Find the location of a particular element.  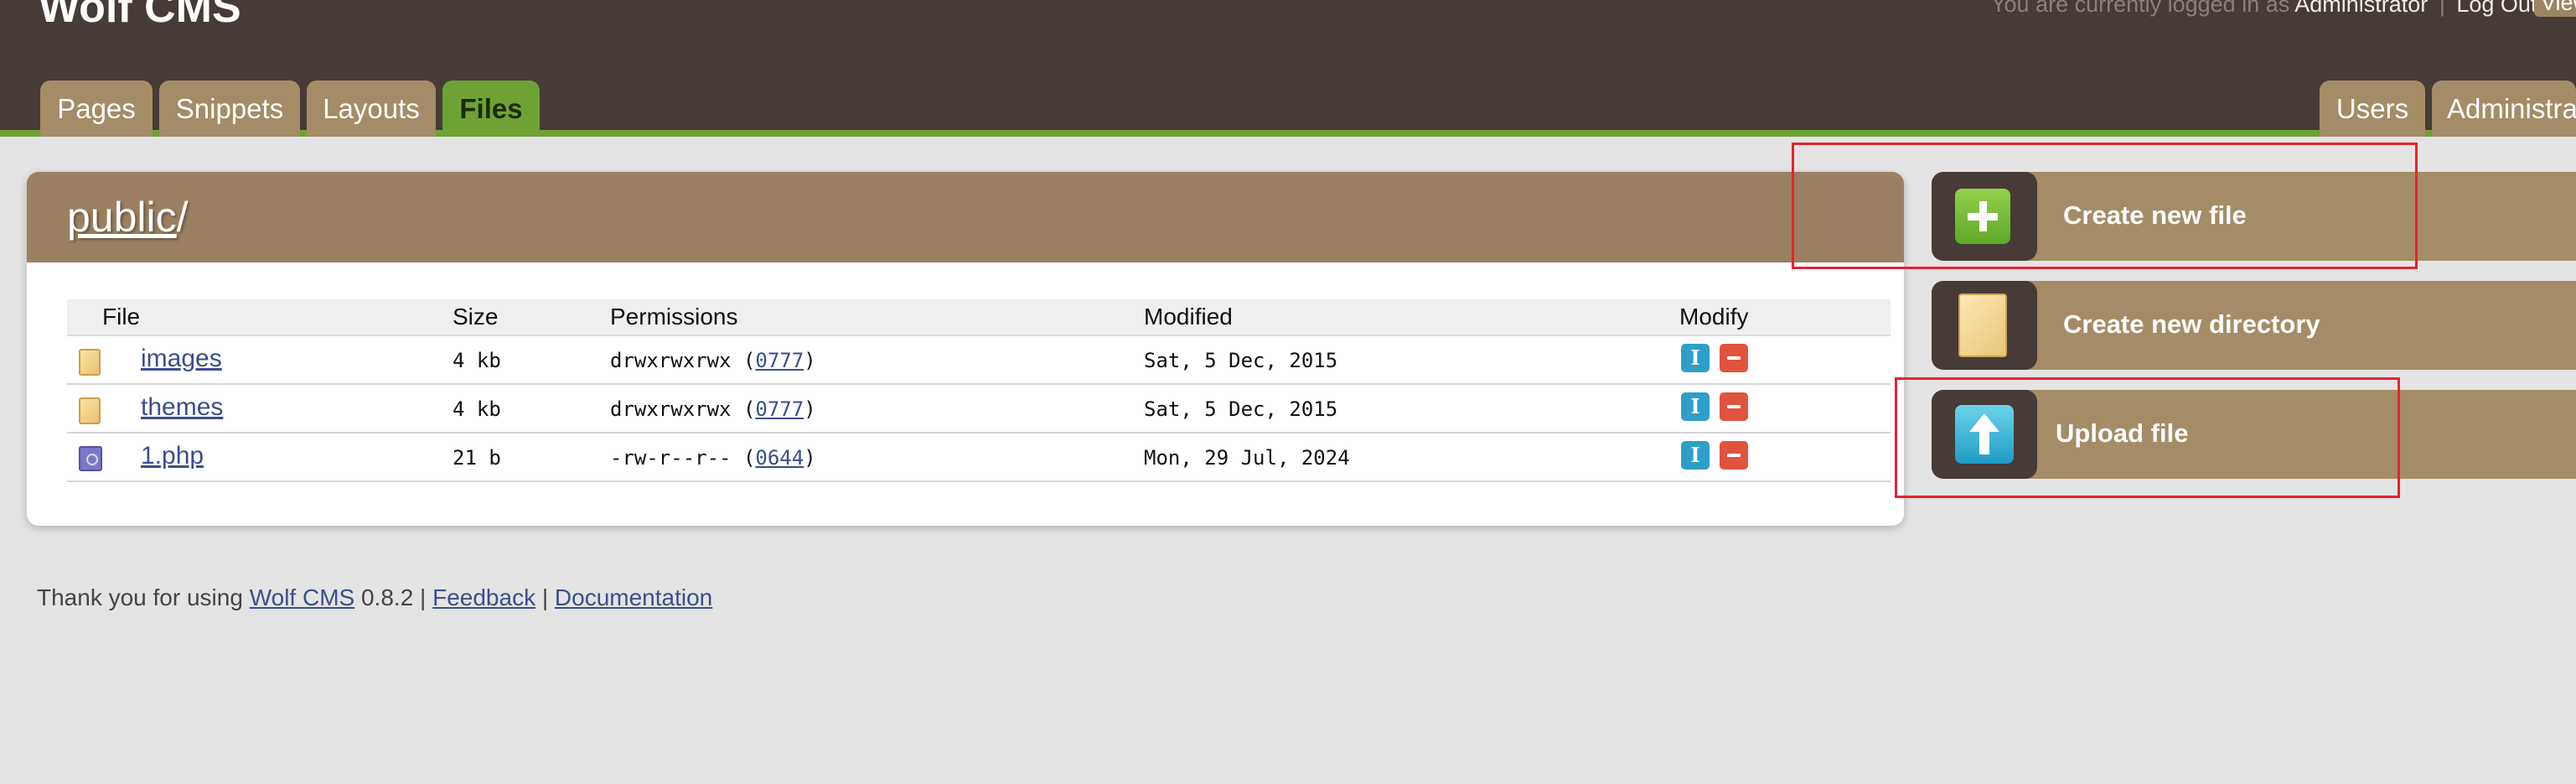

create-new-directory-label: Create new directory is located at coordinates (2191, 324).